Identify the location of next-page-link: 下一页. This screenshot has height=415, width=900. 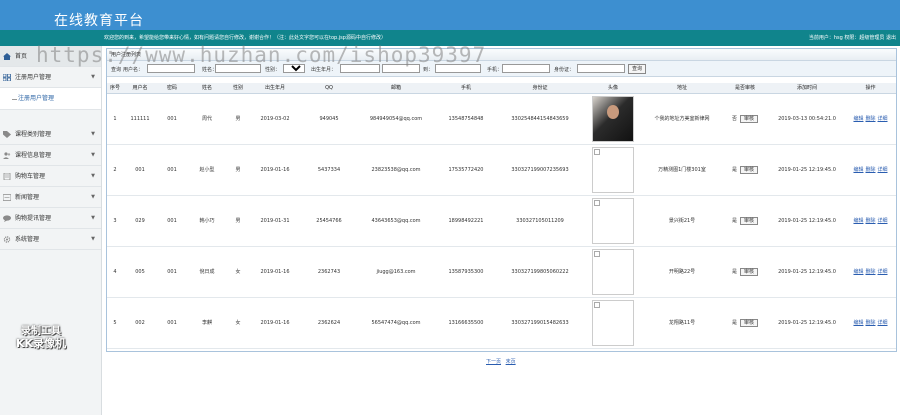
(493, 362).